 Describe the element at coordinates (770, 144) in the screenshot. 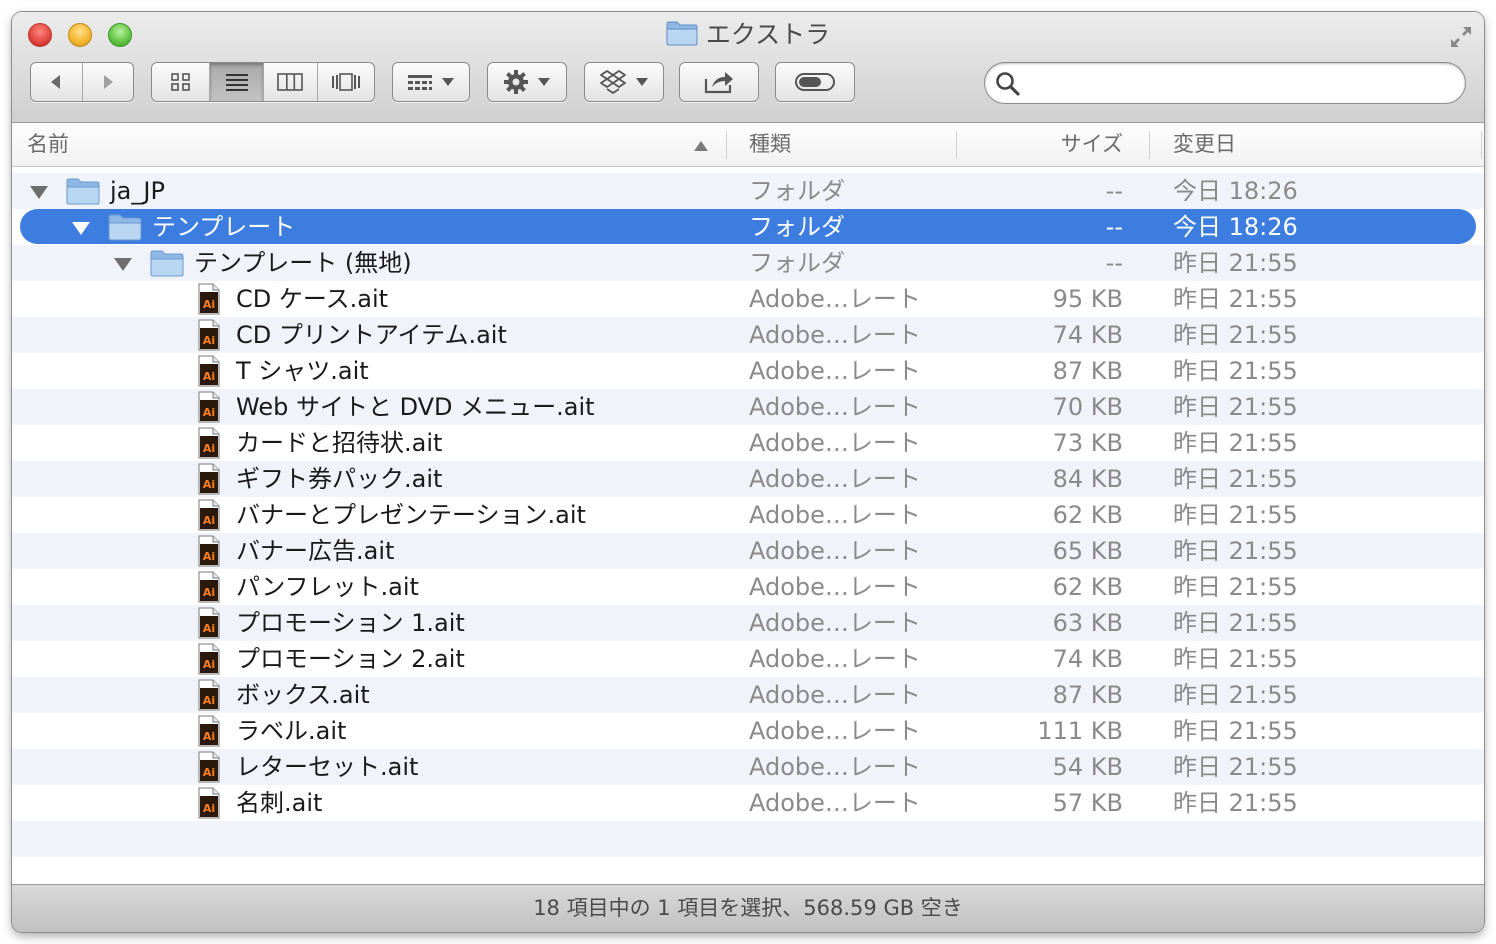

I see `column-header-kind: 種類` at that location.